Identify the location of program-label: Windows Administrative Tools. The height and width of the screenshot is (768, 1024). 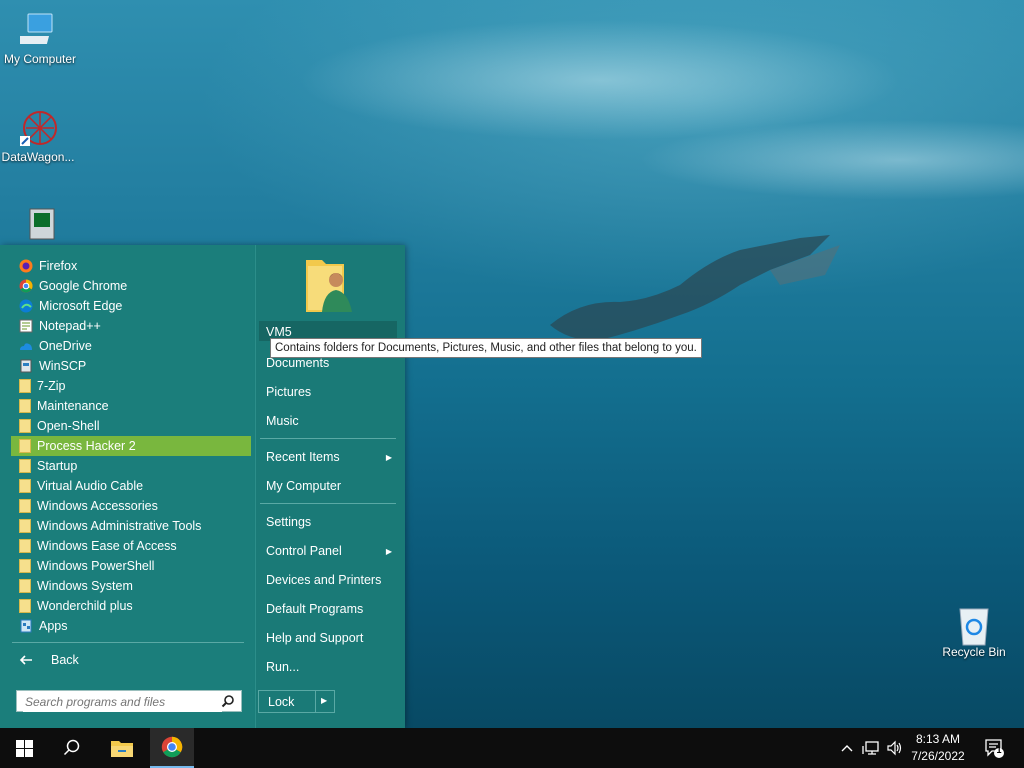
(119, 526).